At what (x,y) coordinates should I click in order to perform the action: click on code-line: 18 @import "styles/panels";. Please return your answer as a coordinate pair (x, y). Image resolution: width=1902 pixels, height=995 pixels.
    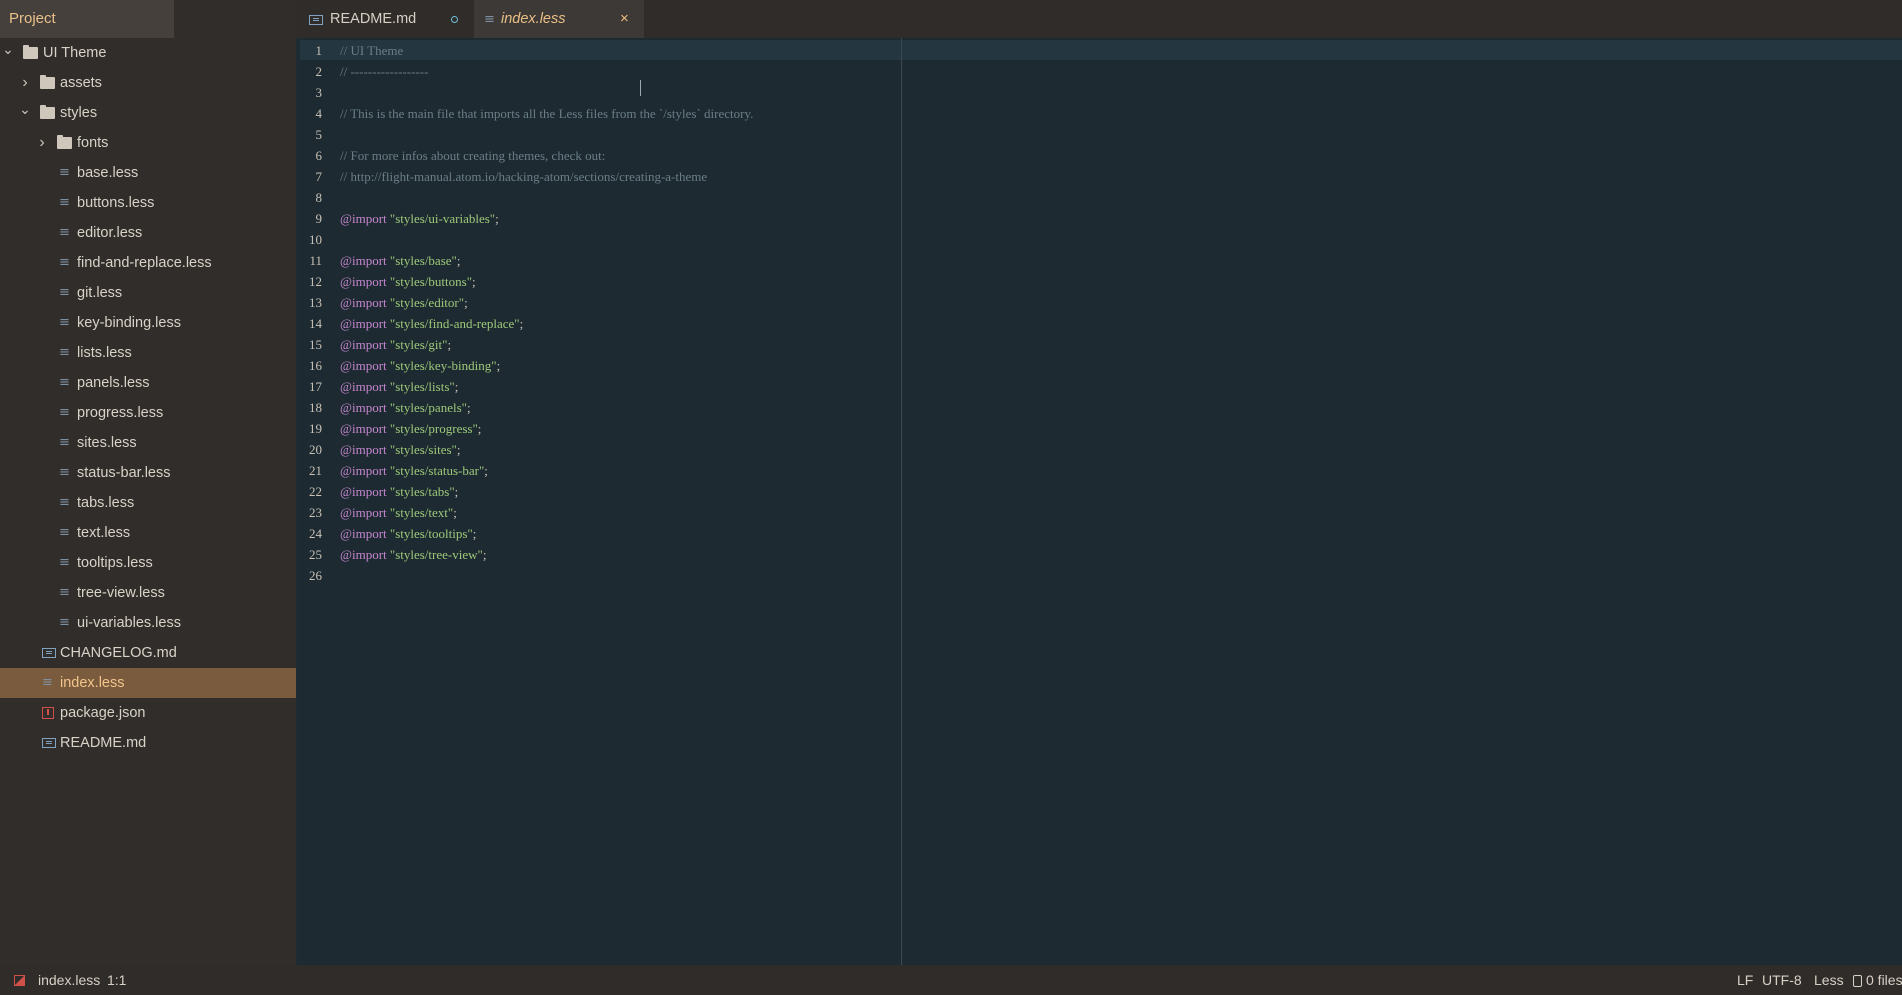
    Looking at the image, I should click on (1075, 407).